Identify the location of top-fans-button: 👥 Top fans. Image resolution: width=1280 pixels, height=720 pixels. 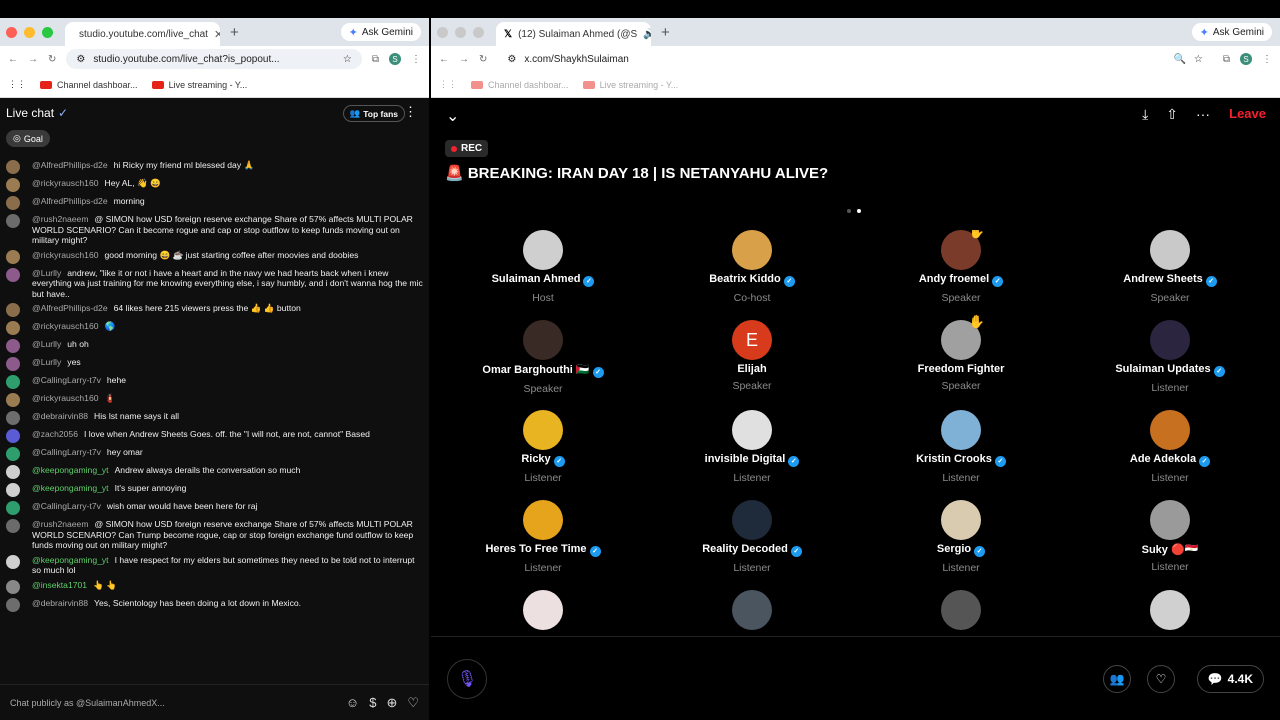
(373, 113).